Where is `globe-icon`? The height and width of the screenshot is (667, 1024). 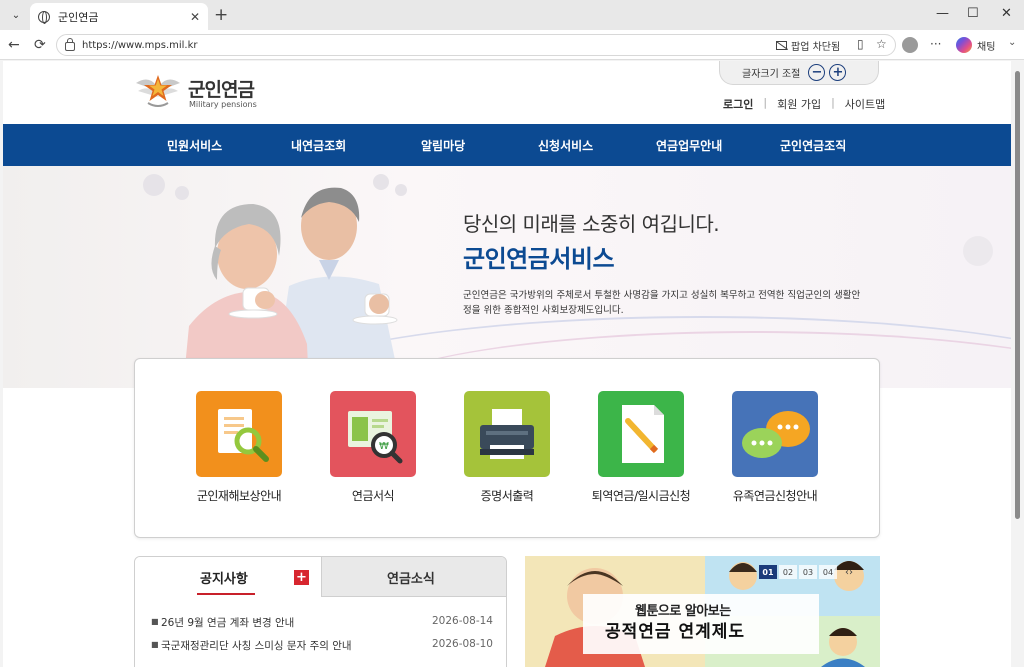 globe-icon is located at coordinates (44, 17).